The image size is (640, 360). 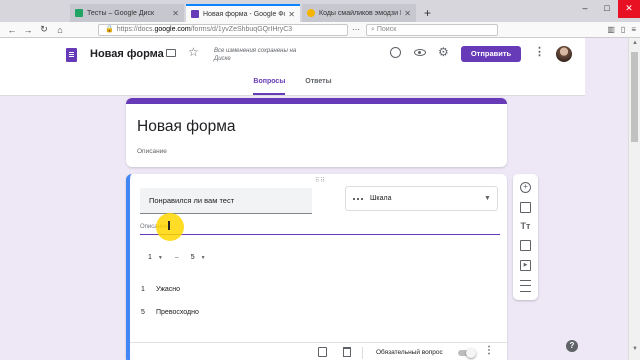 I want to click on url-prefix: https://docs., so click(x=135, y=29).